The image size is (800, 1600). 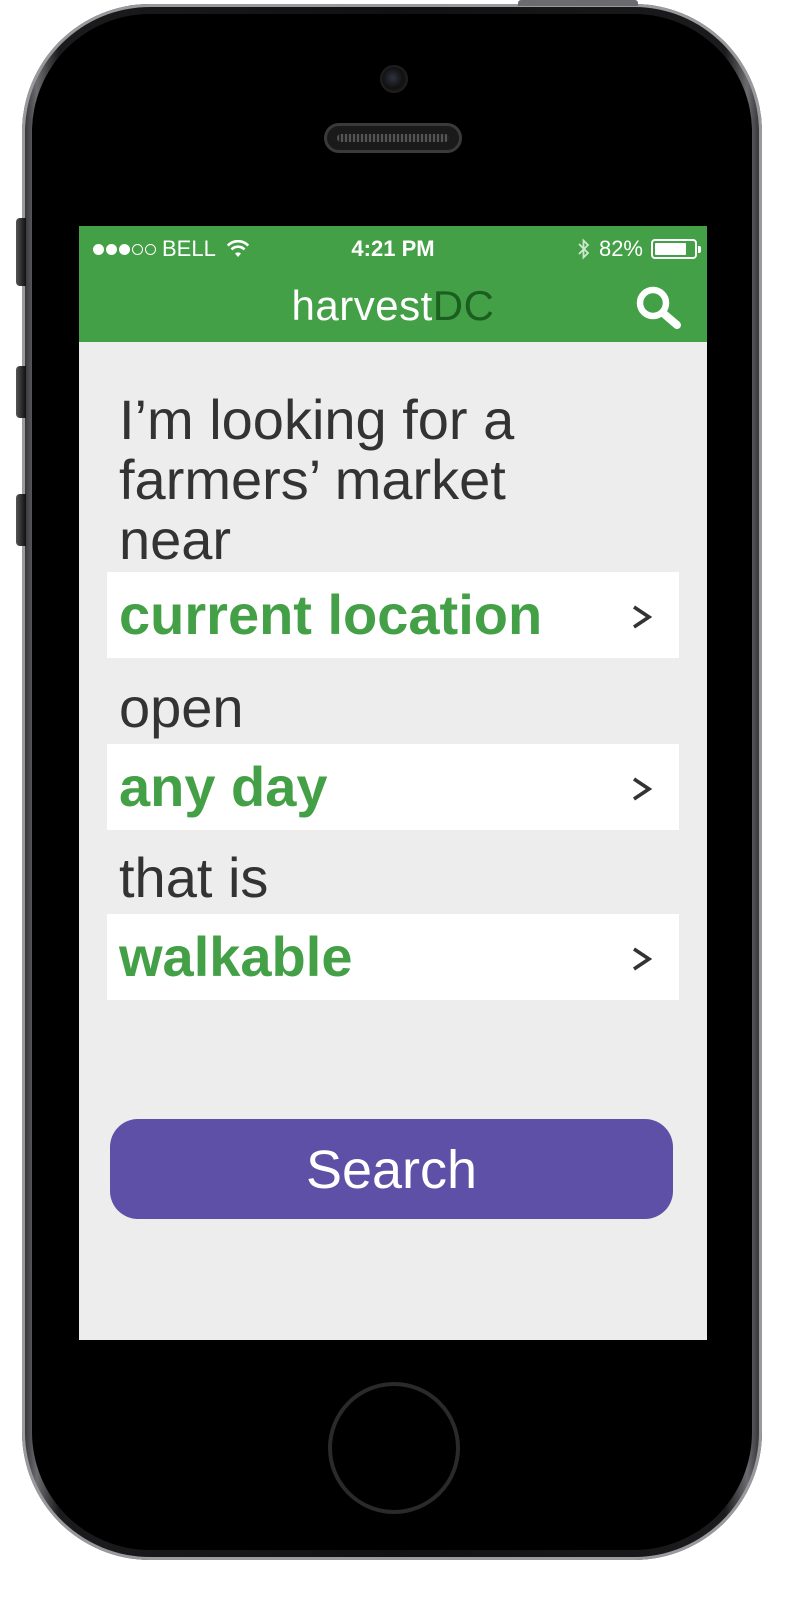 I want to click on status-bar: BELL 4:21 PM 82%, so click(x=393, y=249).